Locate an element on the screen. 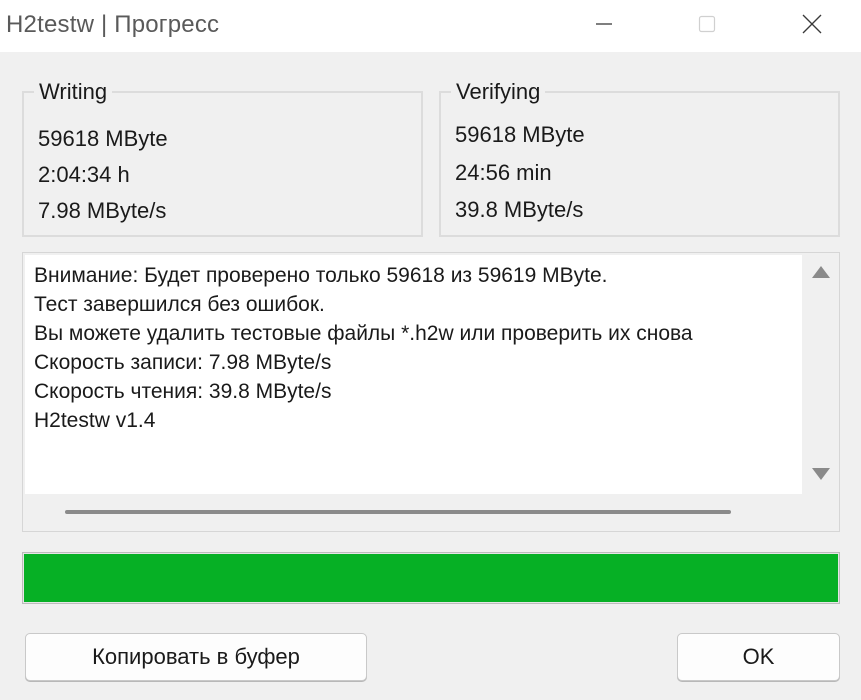 This screenshot has width=861, height=700. log-line-version: H2testw v1.4 is located at coordinates (95, 420).